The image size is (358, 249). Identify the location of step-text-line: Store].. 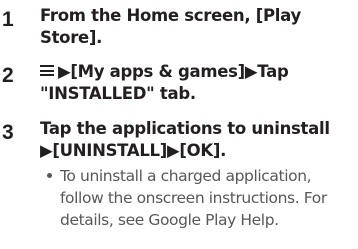
(71, 37).